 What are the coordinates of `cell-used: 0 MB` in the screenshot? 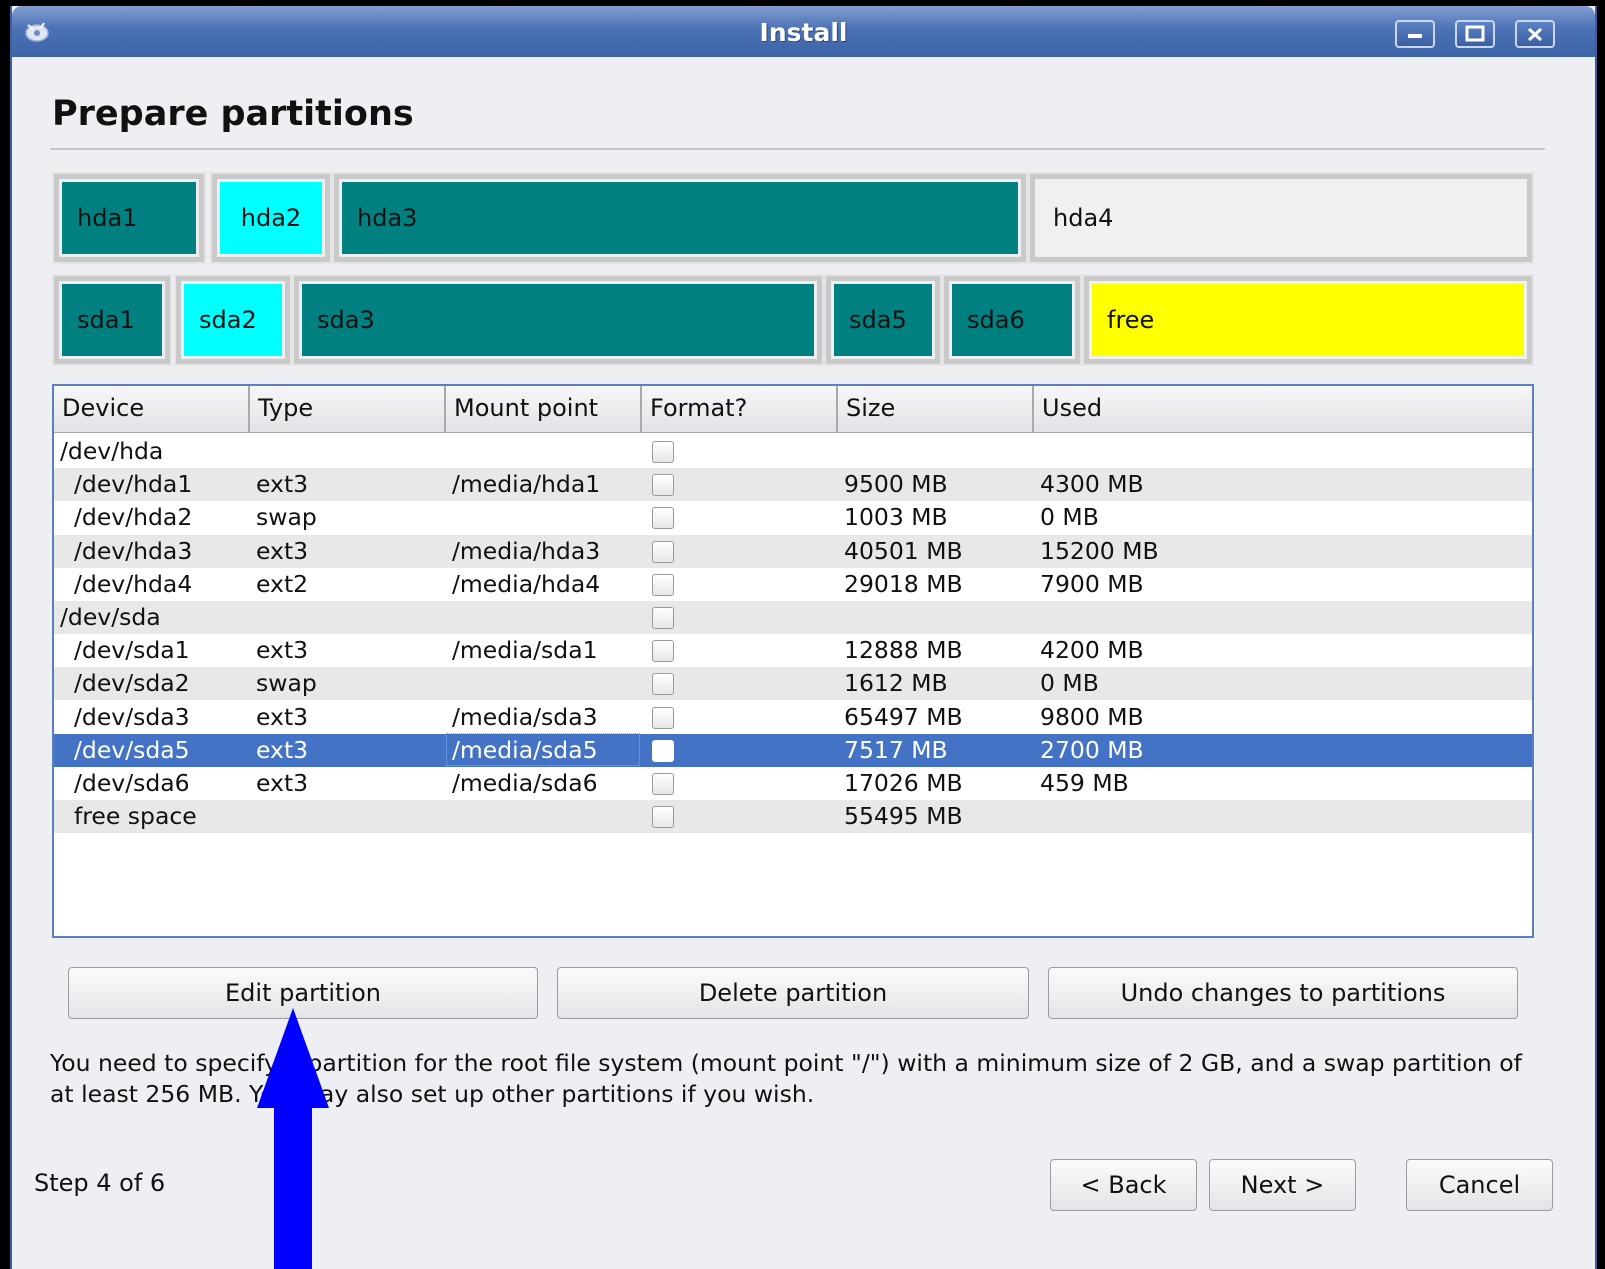 It's located at (1069, 517).